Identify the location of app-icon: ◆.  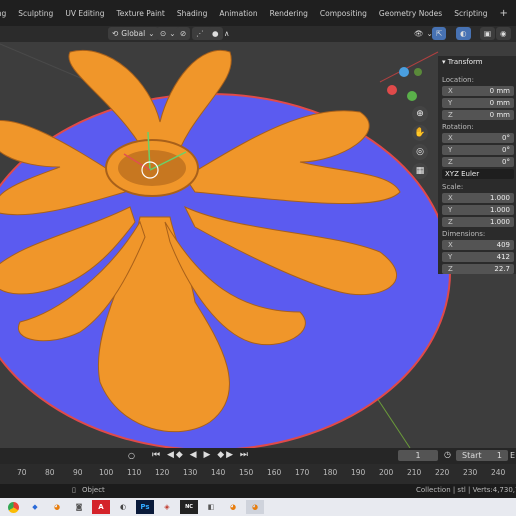
(35, 507).